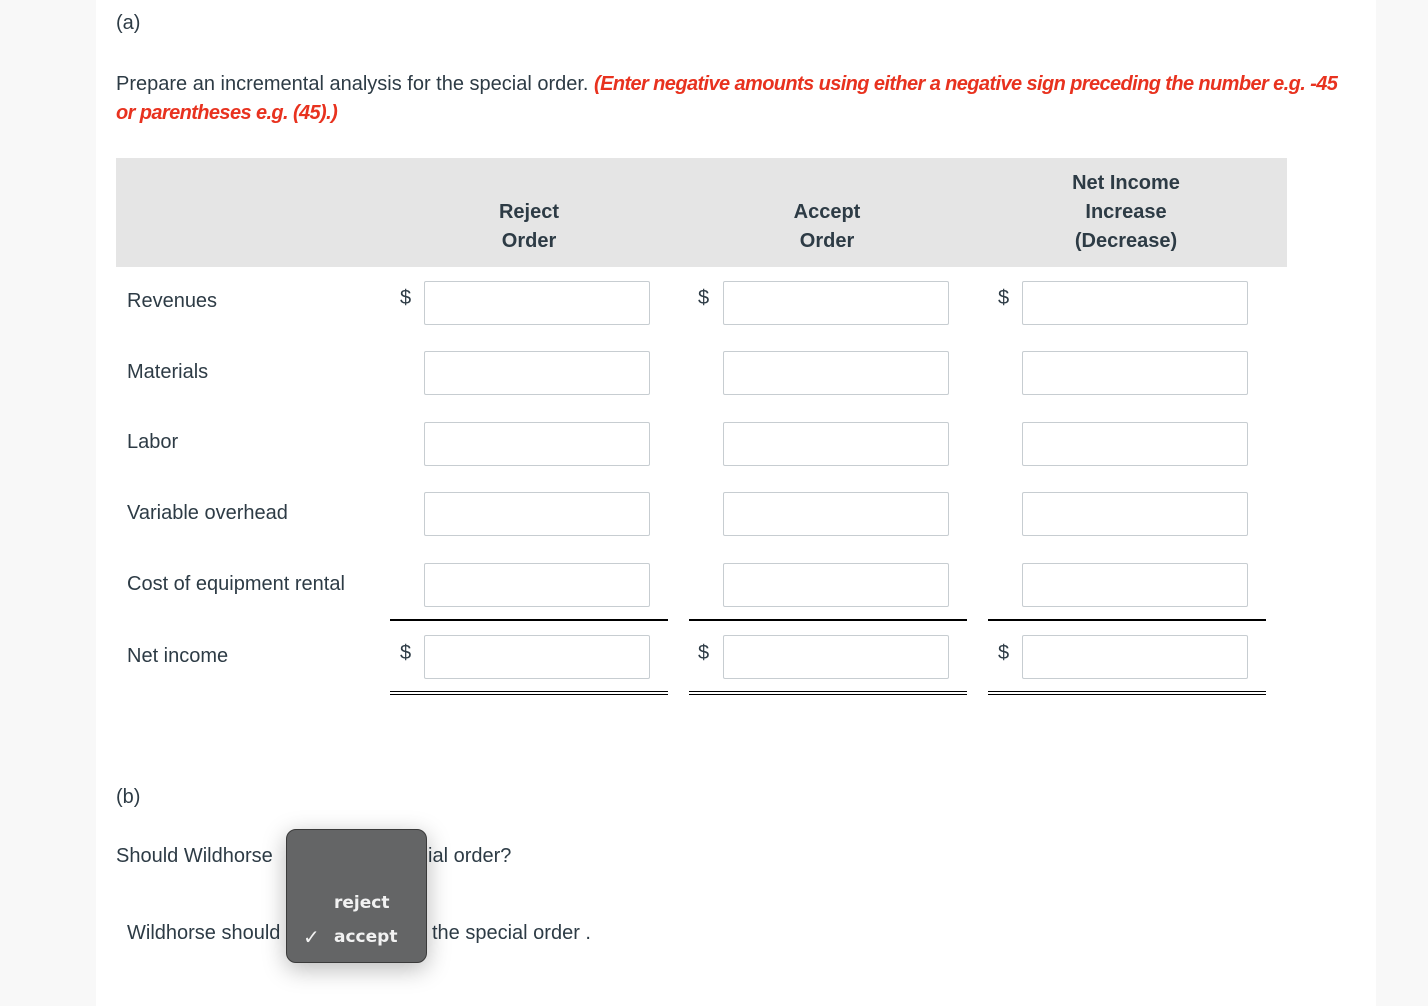  I want to click on materials-reject-input, so click(537, 373).